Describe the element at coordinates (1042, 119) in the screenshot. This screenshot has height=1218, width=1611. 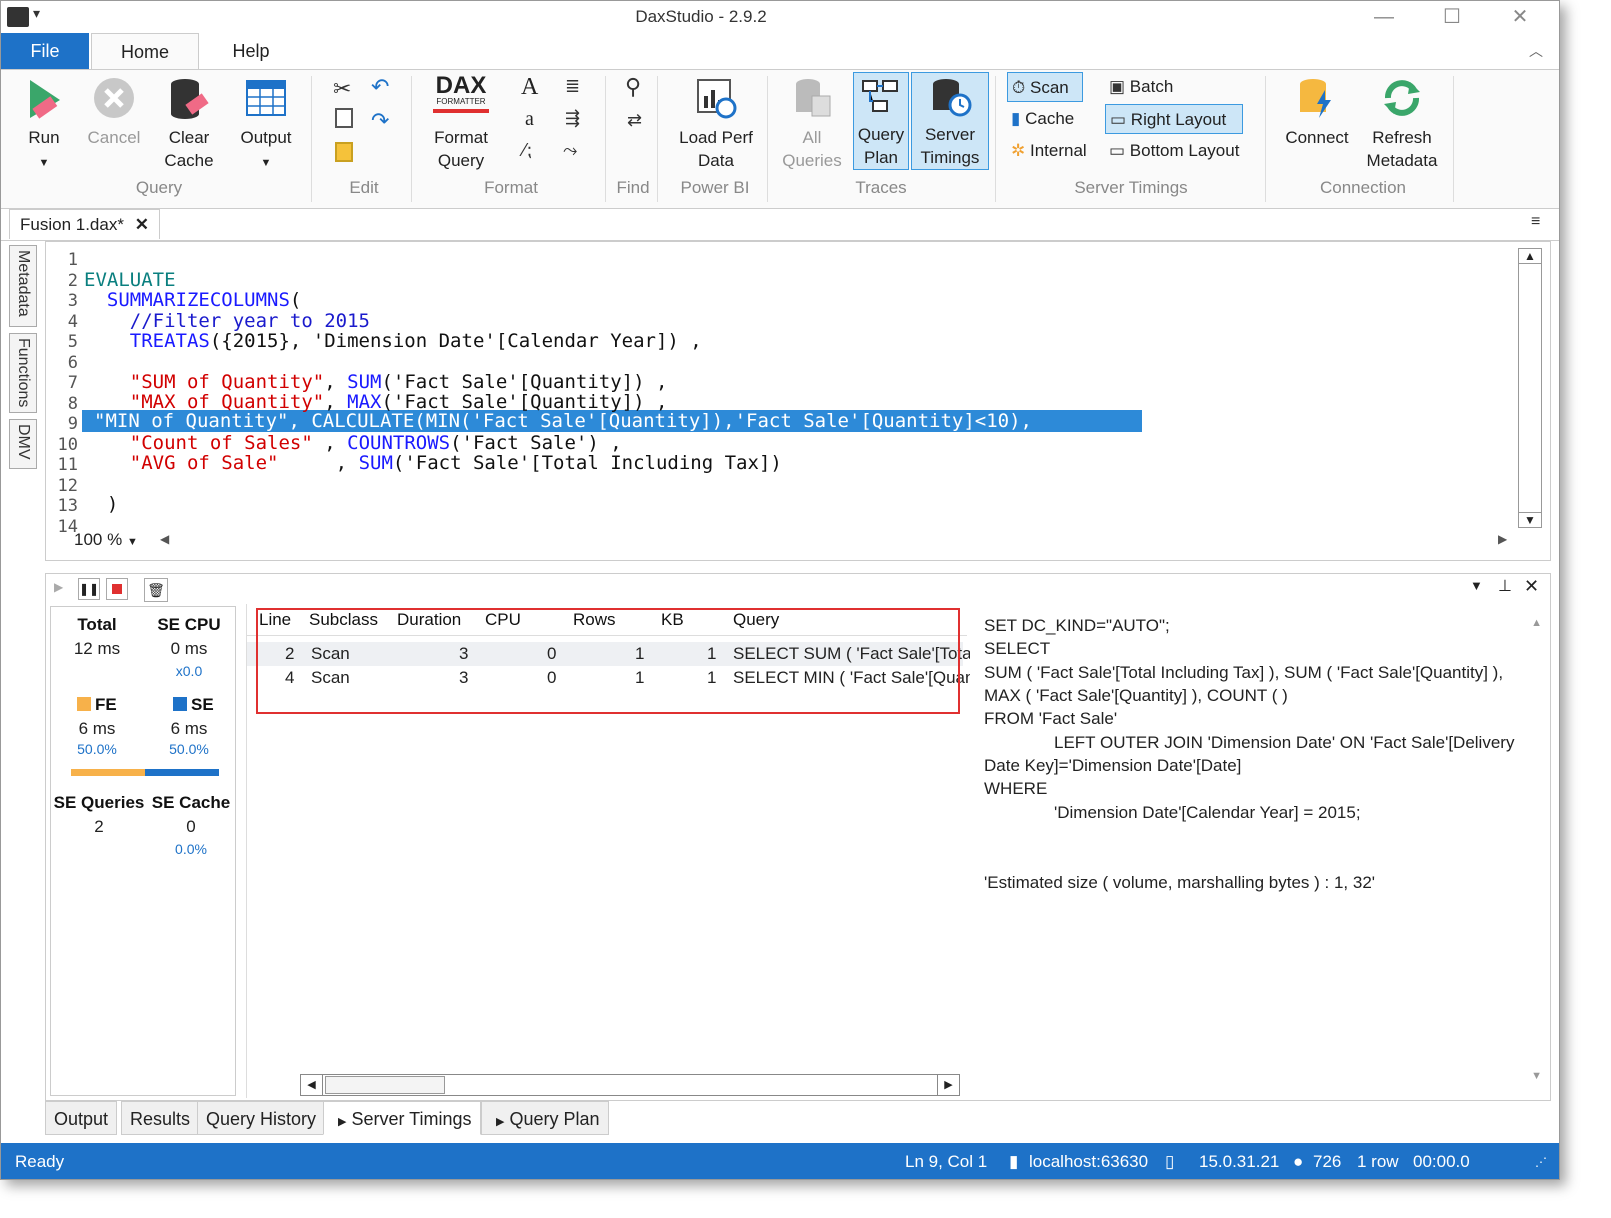
I see `cache-toggle: ▮ Cache` at that location.